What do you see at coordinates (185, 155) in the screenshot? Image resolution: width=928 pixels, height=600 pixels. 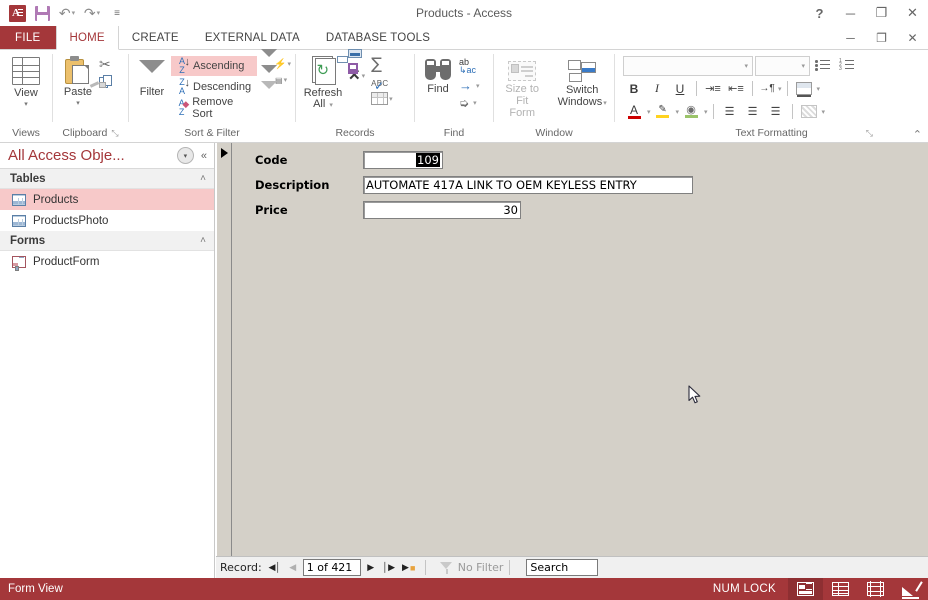 I see `chevron-down-icon: ▾` at bounding box center [185, 155].